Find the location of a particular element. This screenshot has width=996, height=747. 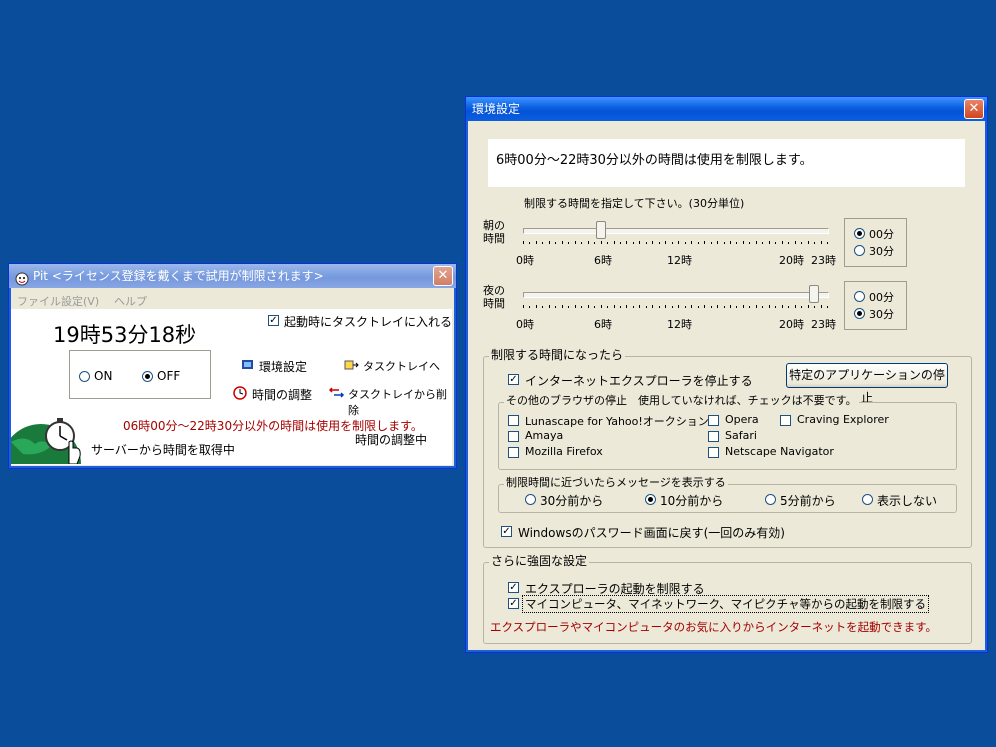

settings-titlebar: 環境設定 is located at coordinates (726, 109).